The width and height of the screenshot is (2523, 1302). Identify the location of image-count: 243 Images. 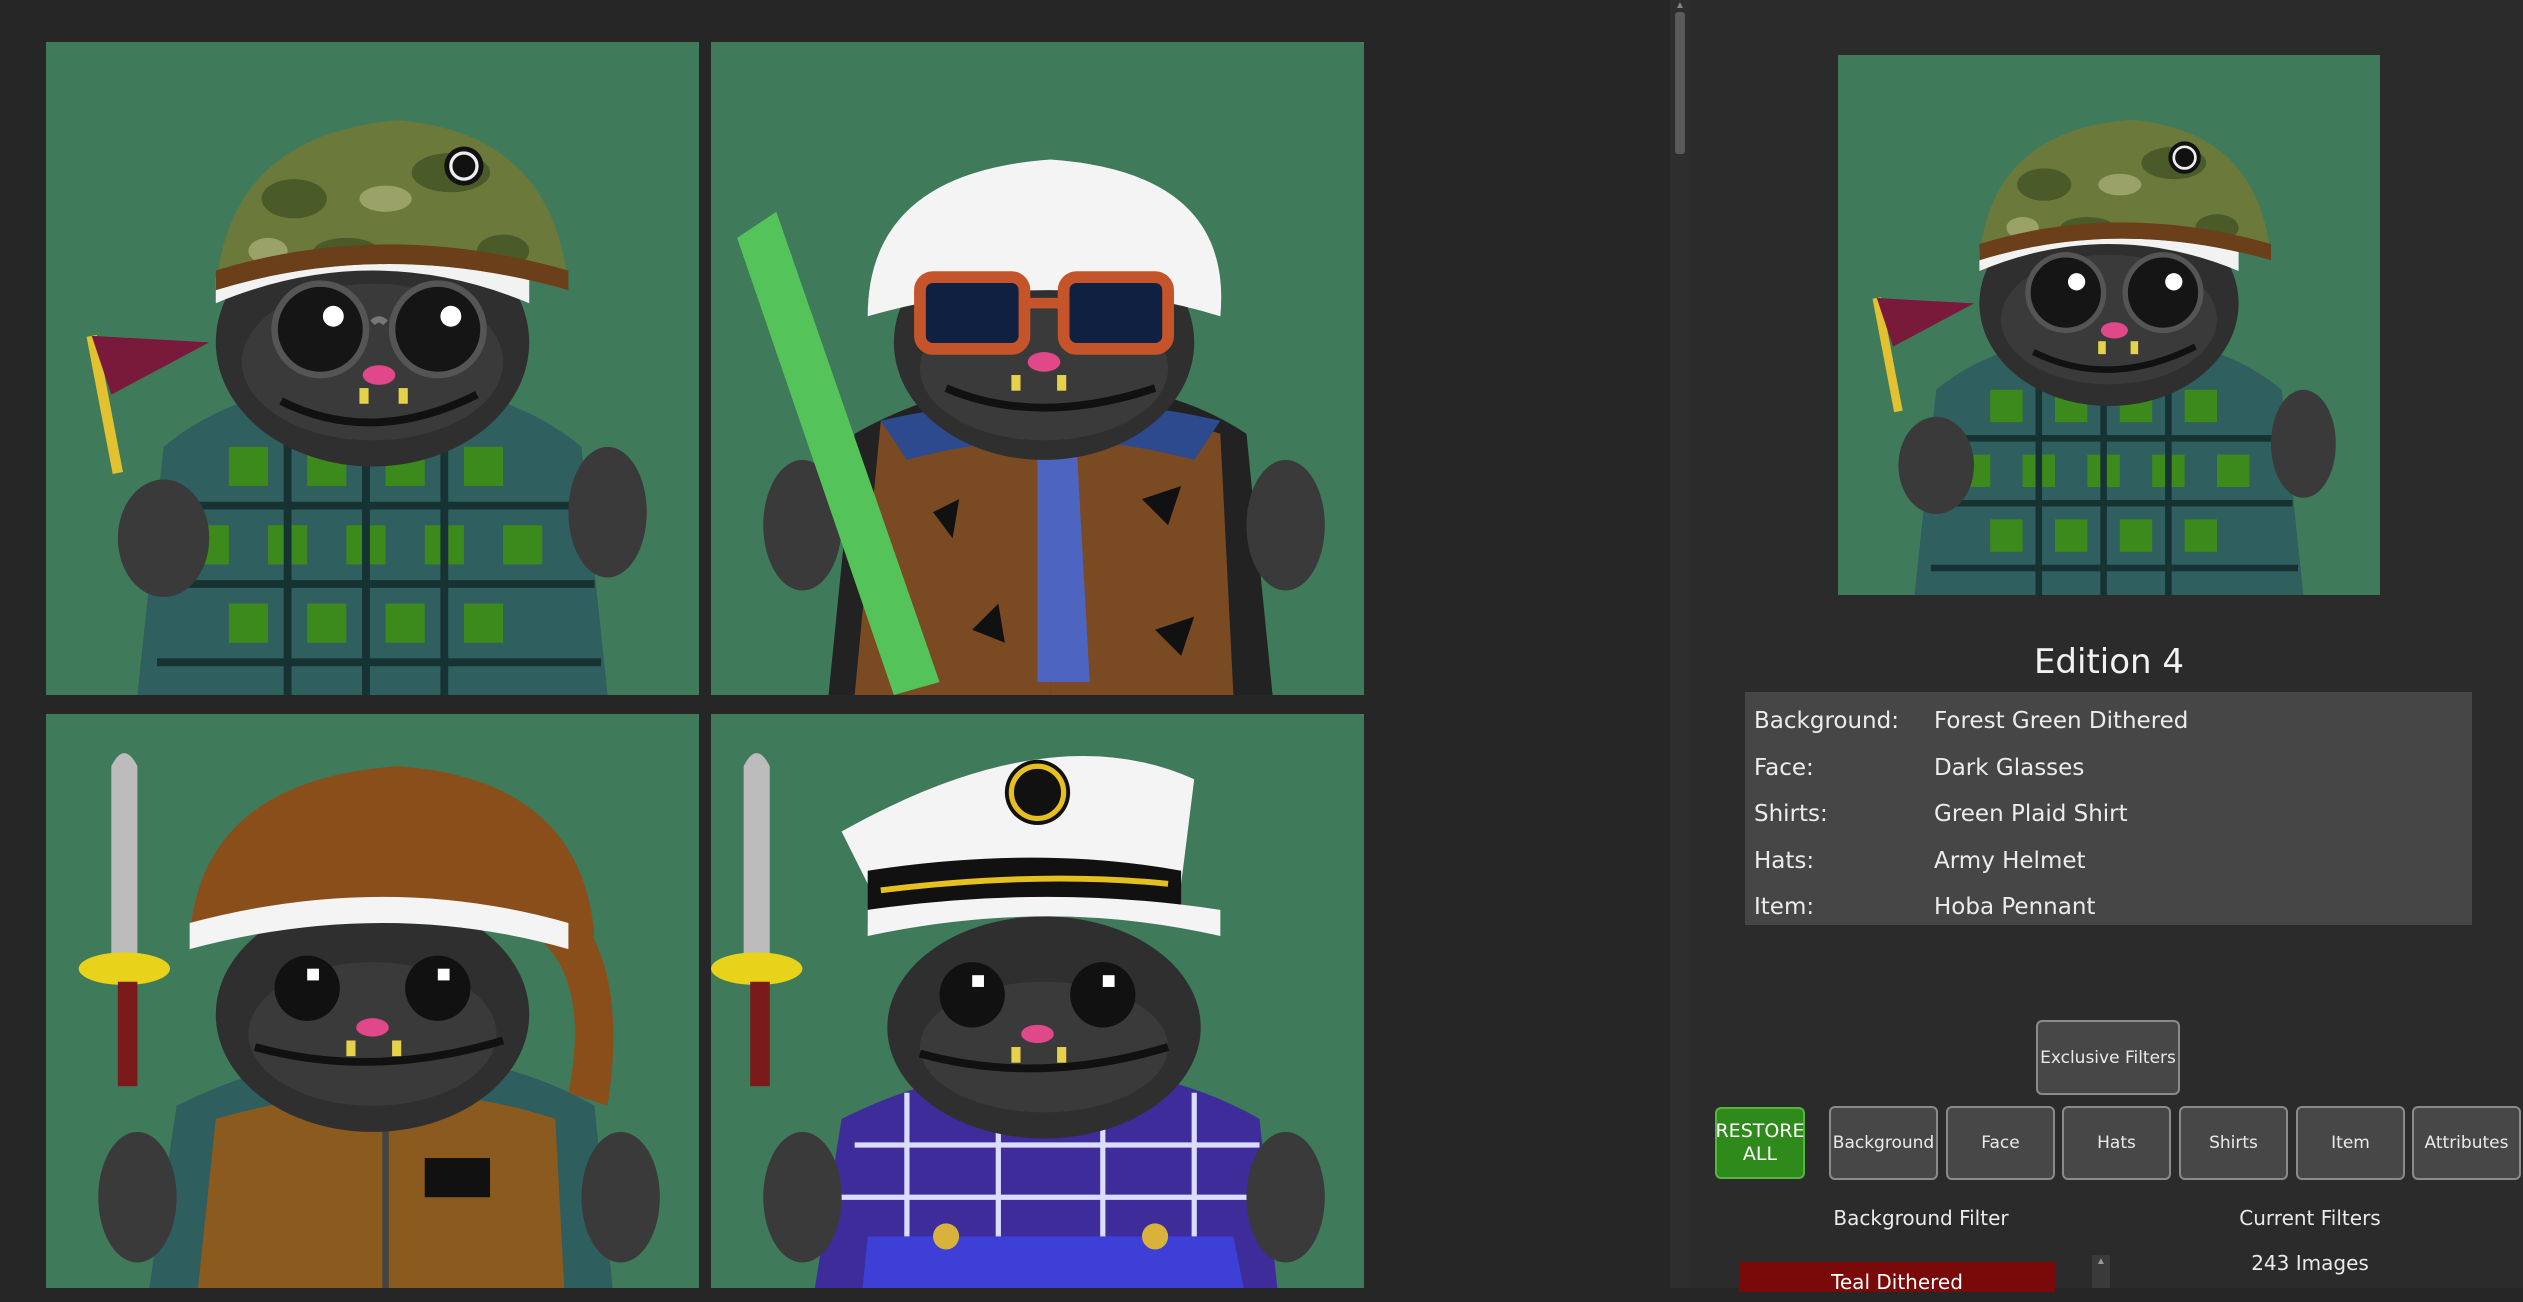
(2310, 1263).